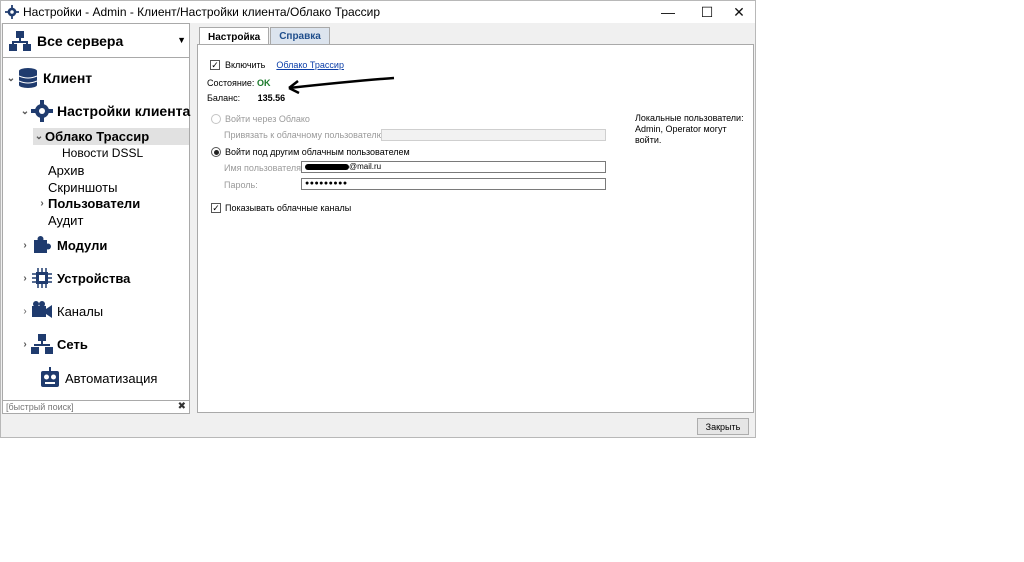 The height and width of the screenshot is (562, 1024). I want to click on tree-item-modules: › Модули, so click(63, 245).